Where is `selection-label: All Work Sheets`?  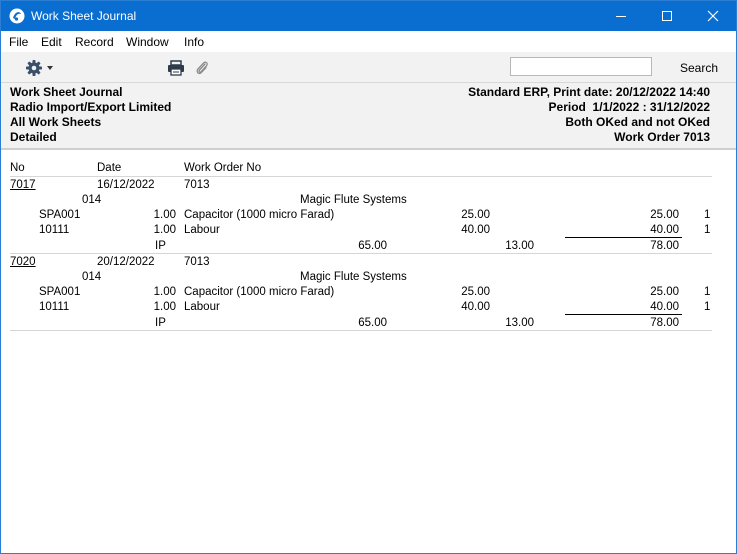 selection-label: All Work Sheets is located at coordinates (56, 122).